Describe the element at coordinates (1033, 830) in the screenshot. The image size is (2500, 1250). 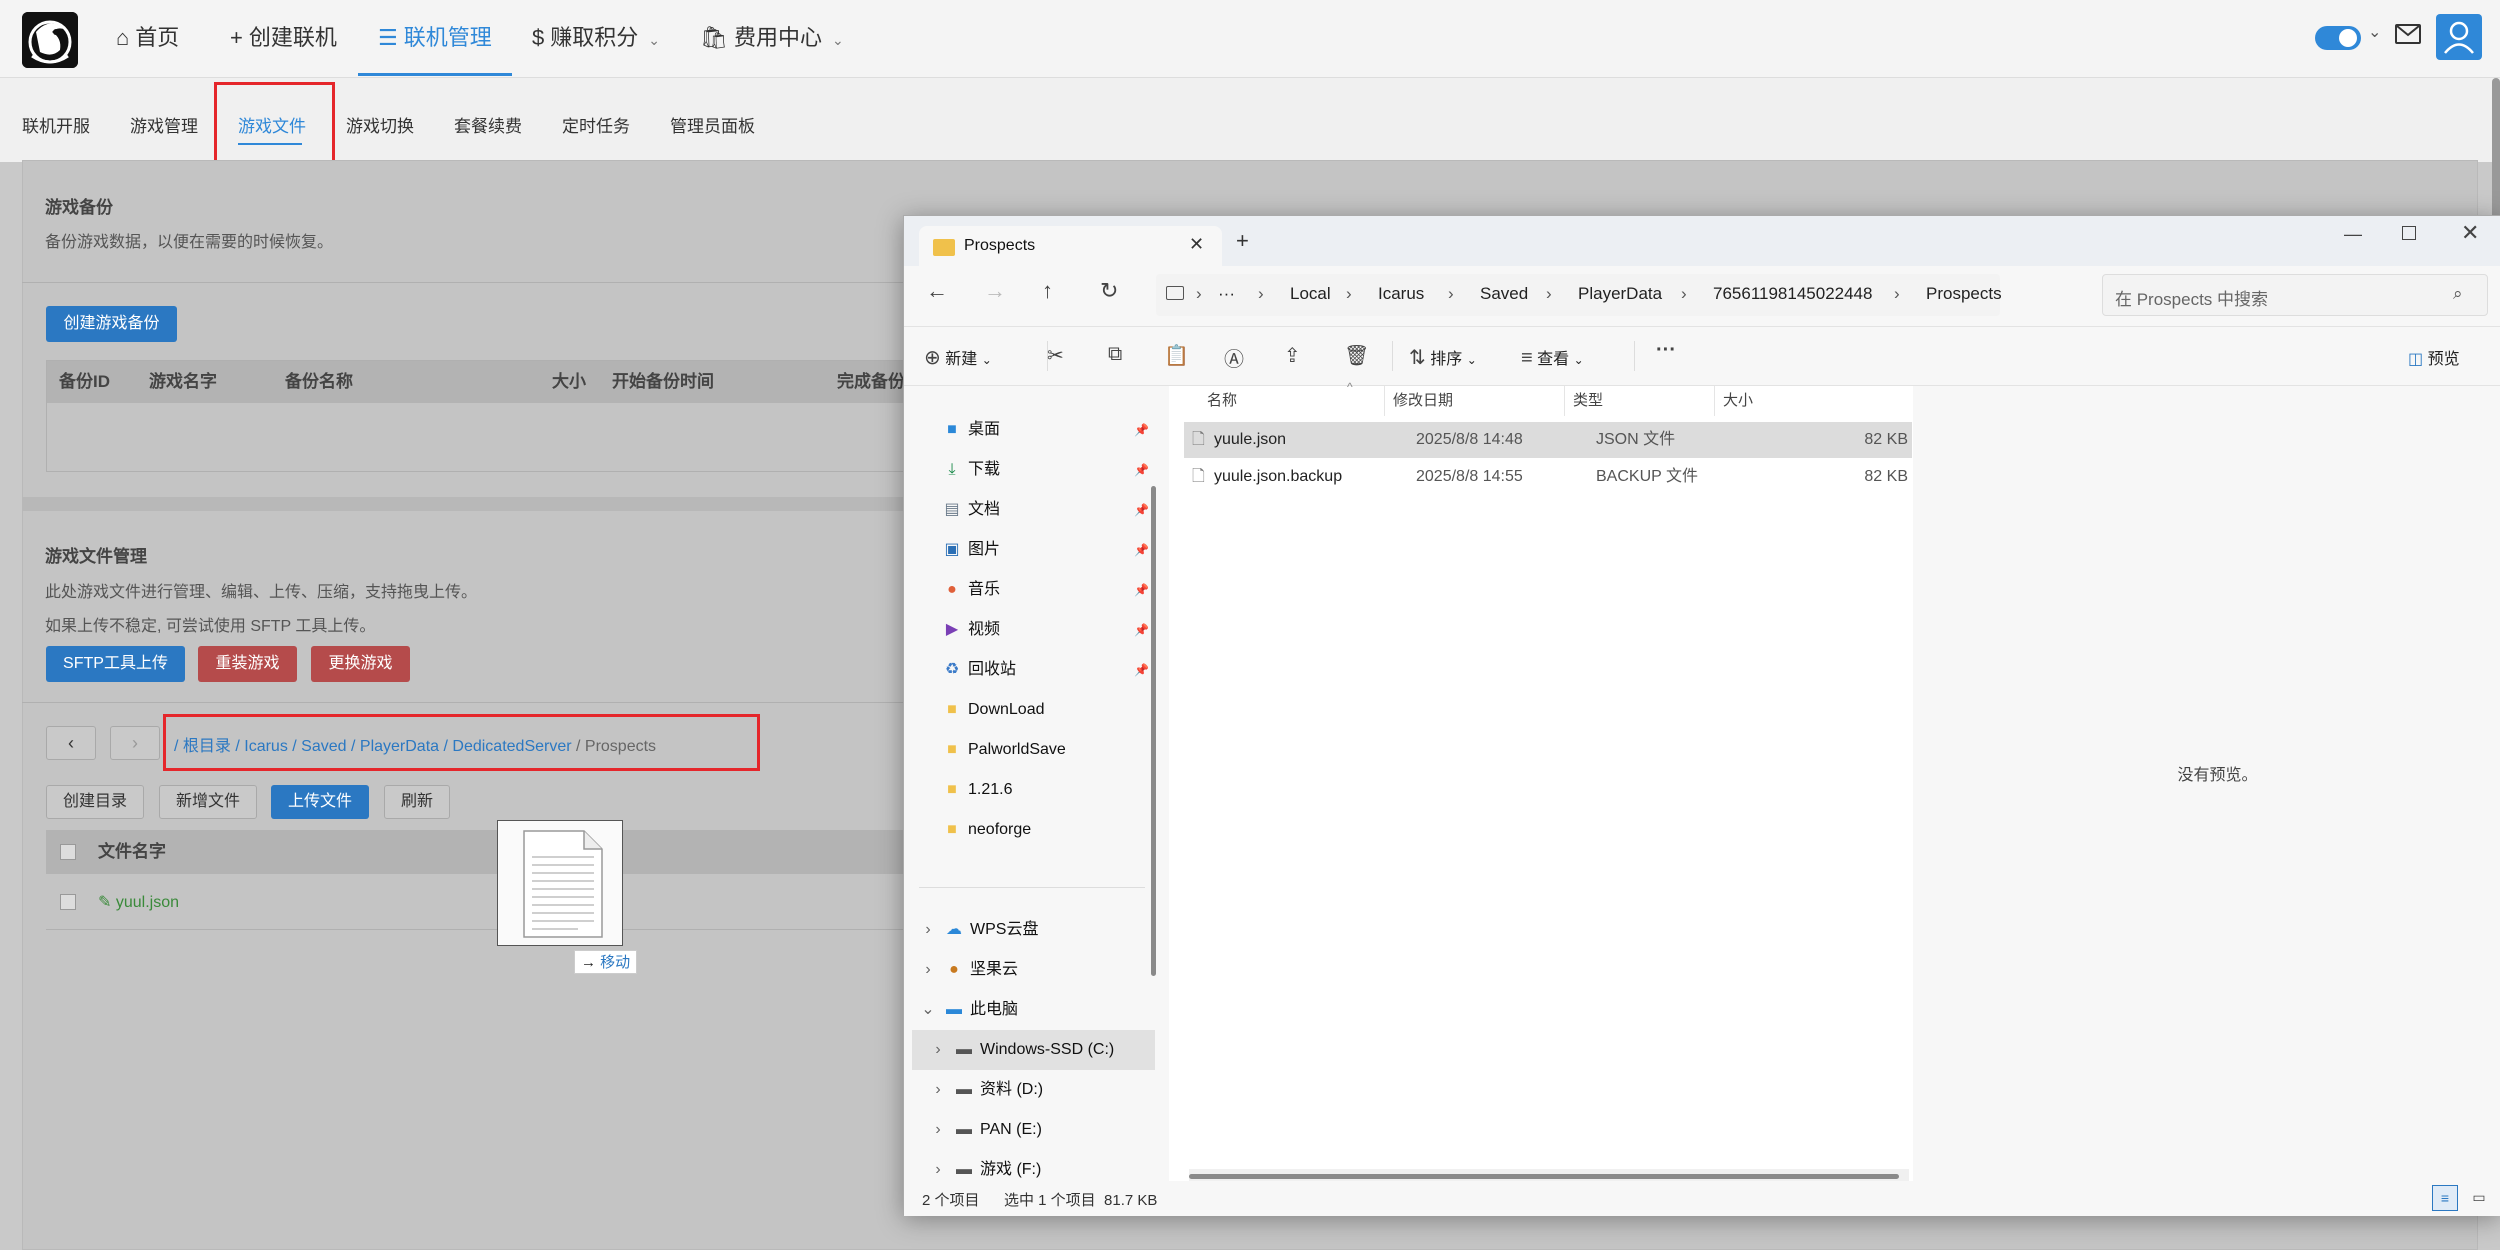
I see `nav-folder-neoforge: ■ neoforge` at that location.